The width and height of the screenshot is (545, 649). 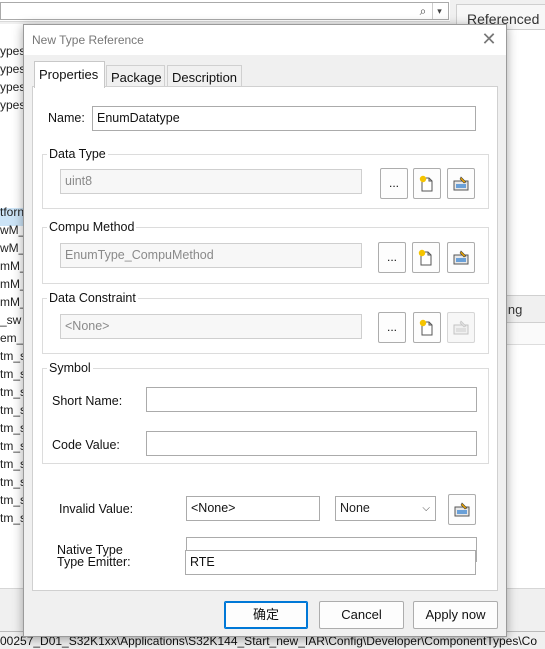 I want to click on compu-method-input: EnumType_CompuMethod, so click(x=211, y=255).